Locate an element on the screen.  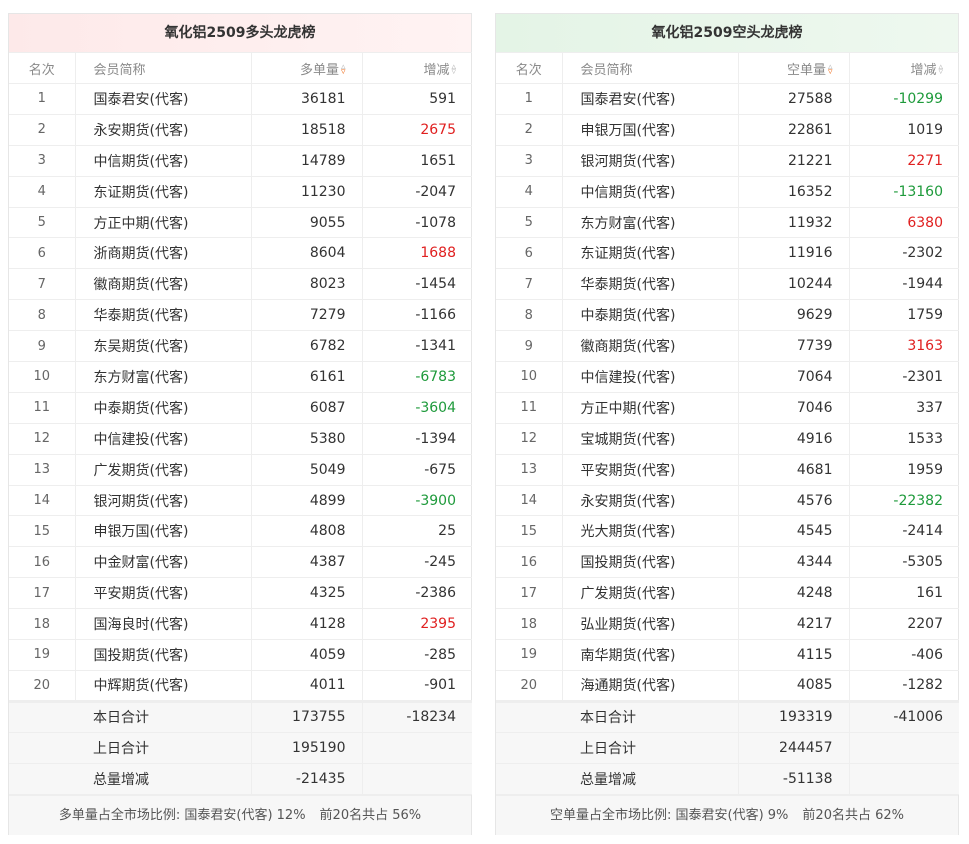
summary-volume: 244457 is located at coordinates (794, 748).